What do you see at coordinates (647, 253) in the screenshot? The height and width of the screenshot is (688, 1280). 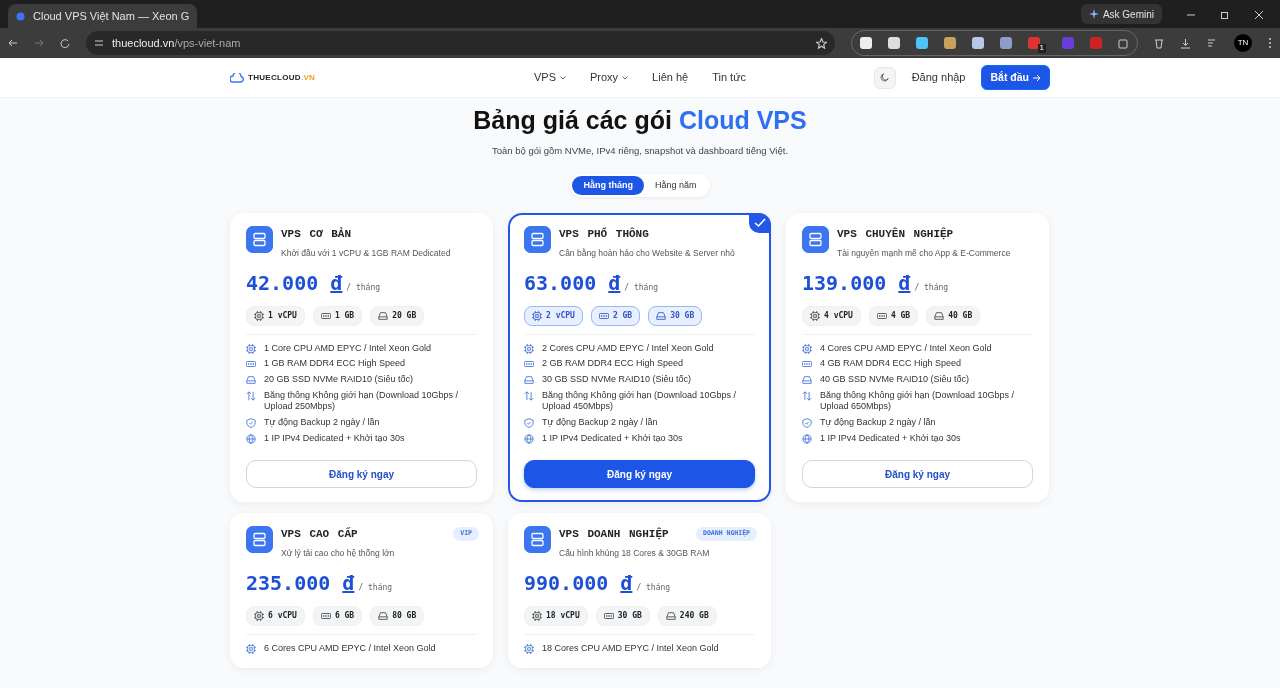 I see `plan-tagline: Cân bằng hoàn hảo cho Website & Server nhỏ` at bounding box center [647, 253].